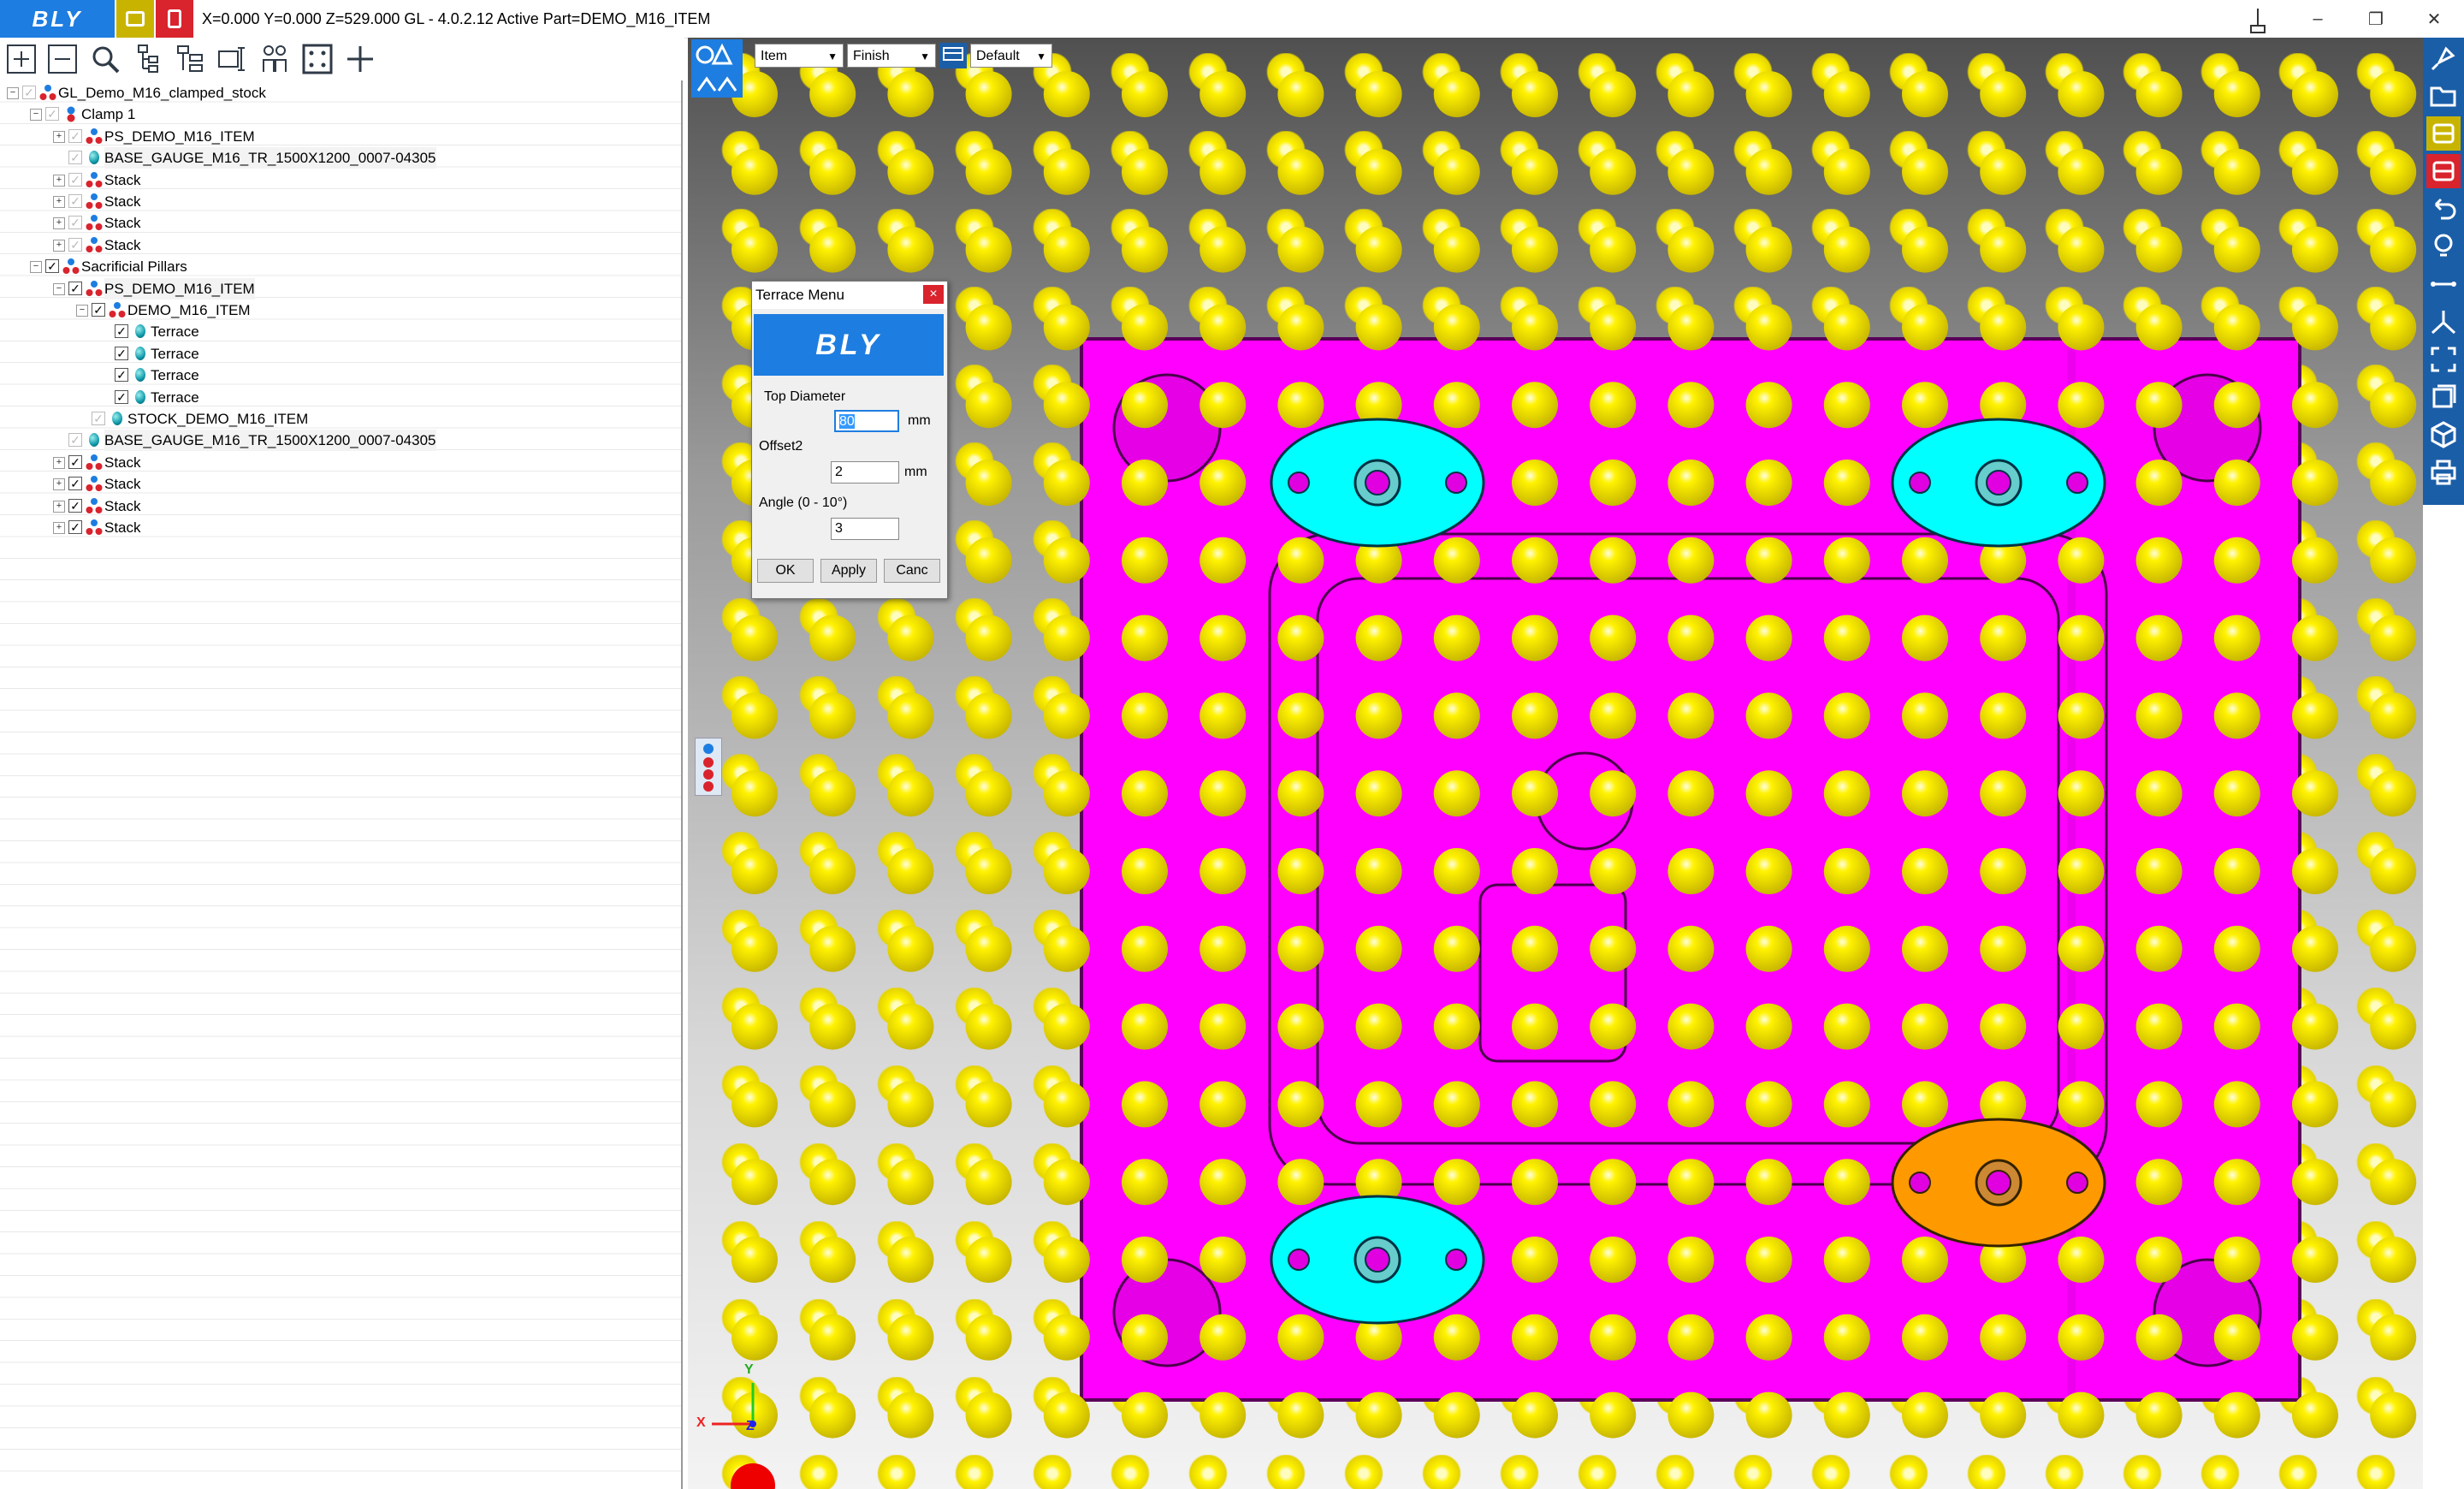 The width and height of the screenshot is (2464, 1489). Describe the element at coordinates (2443, 133) in the screenshot. I see `save-yellow-button-right` at that location.